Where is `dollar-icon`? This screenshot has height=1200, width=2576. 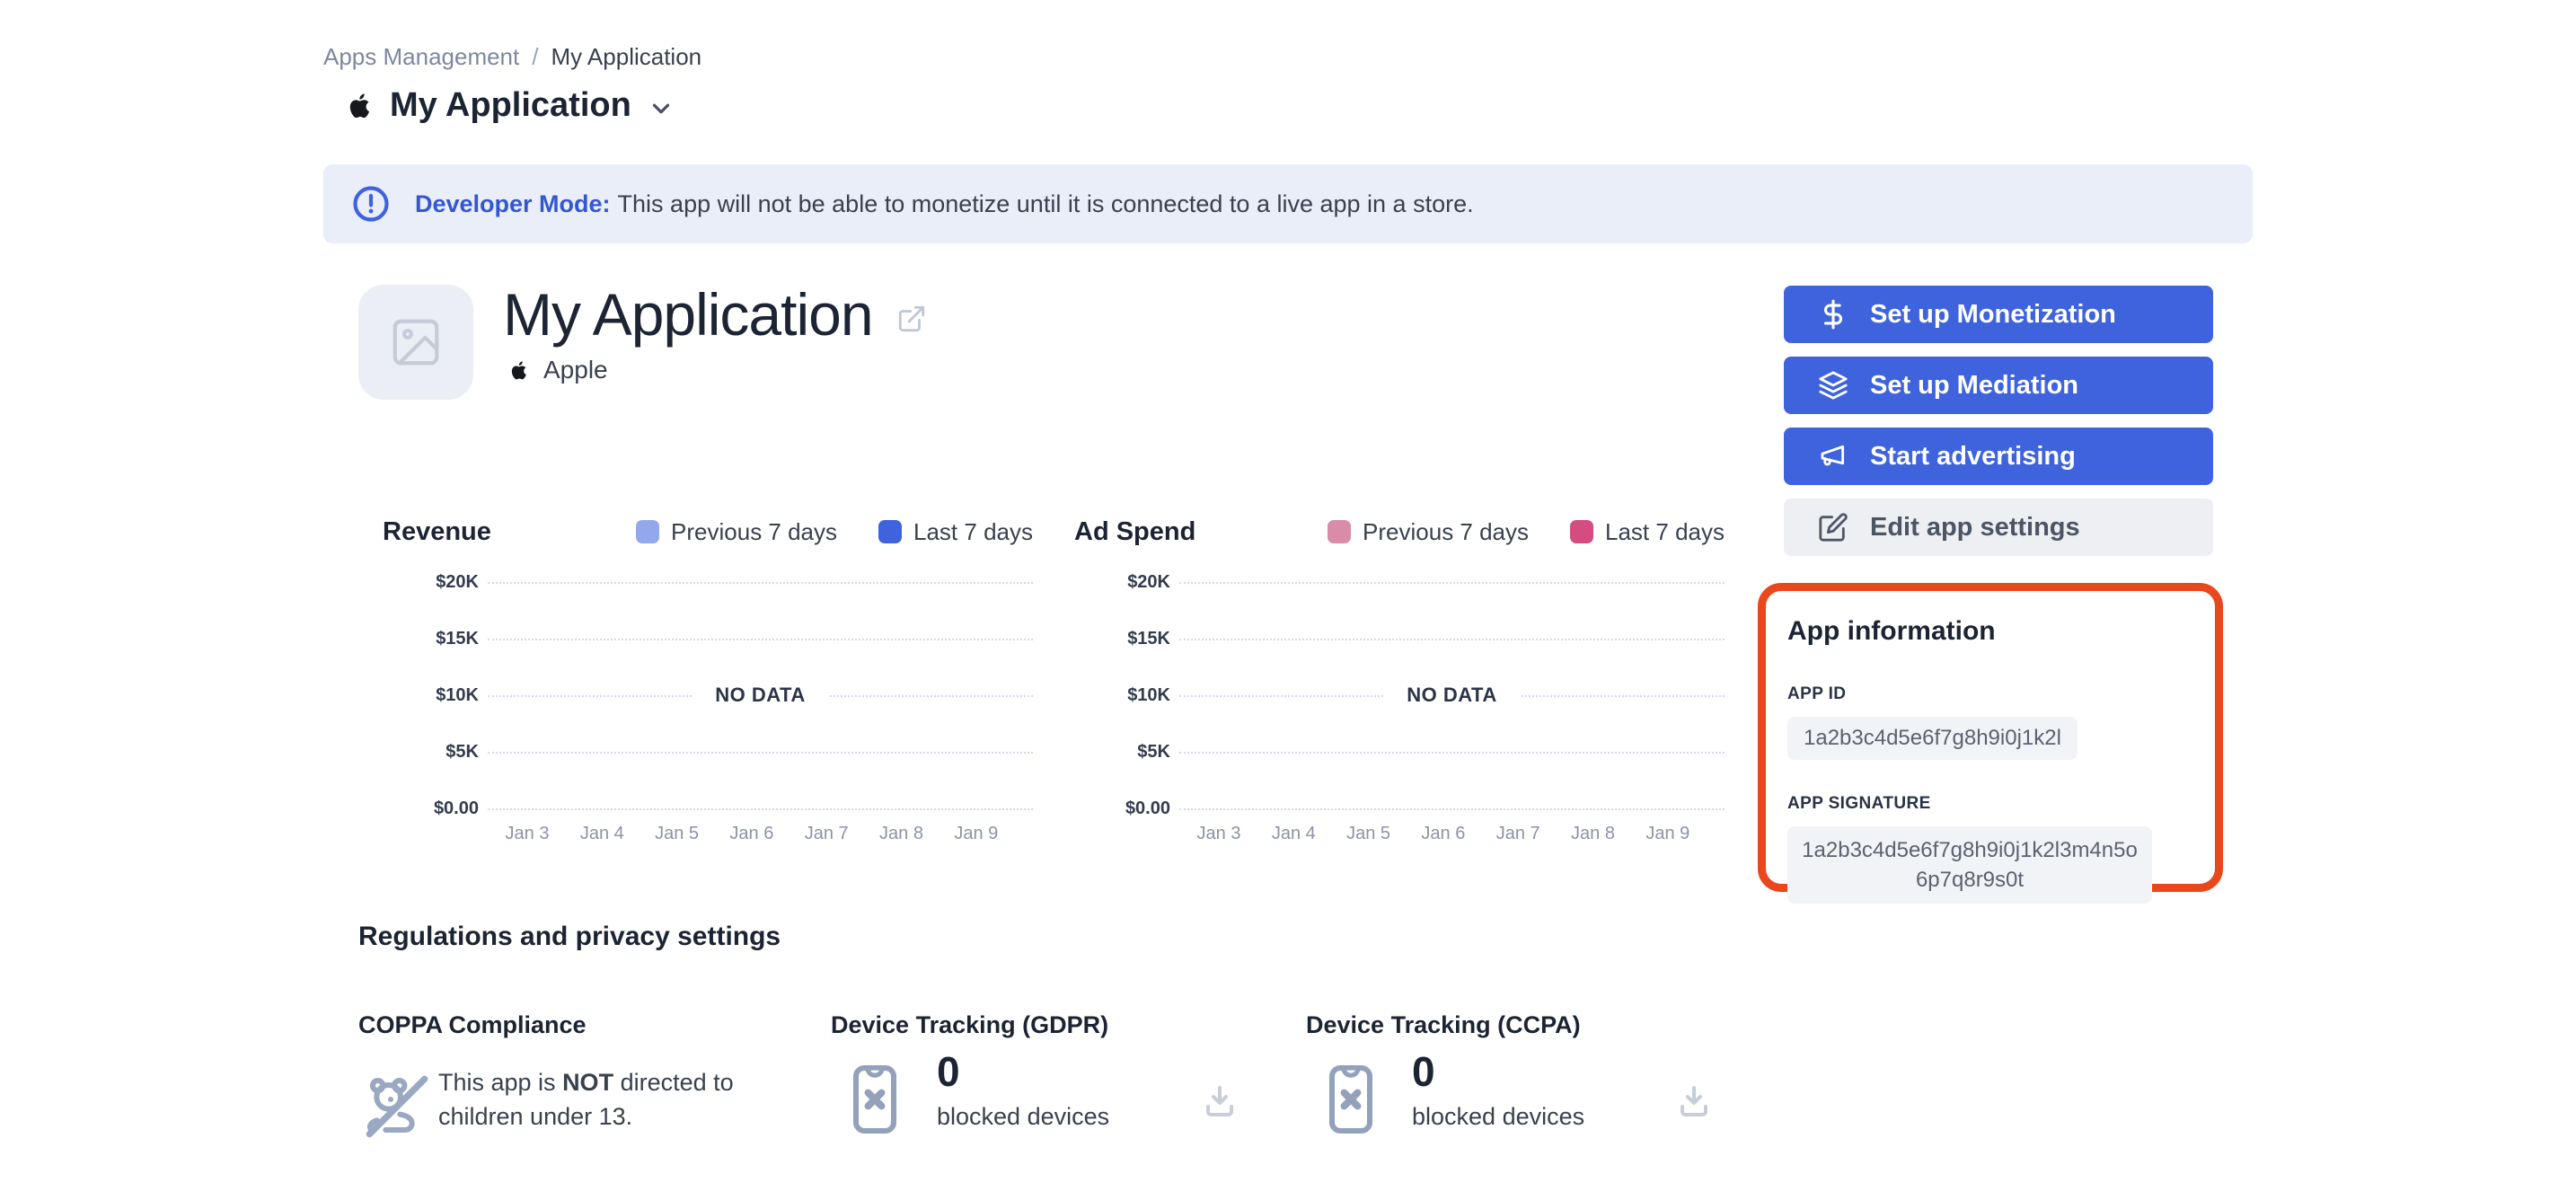
dollar-icon is located at coordinates (1832, 314).